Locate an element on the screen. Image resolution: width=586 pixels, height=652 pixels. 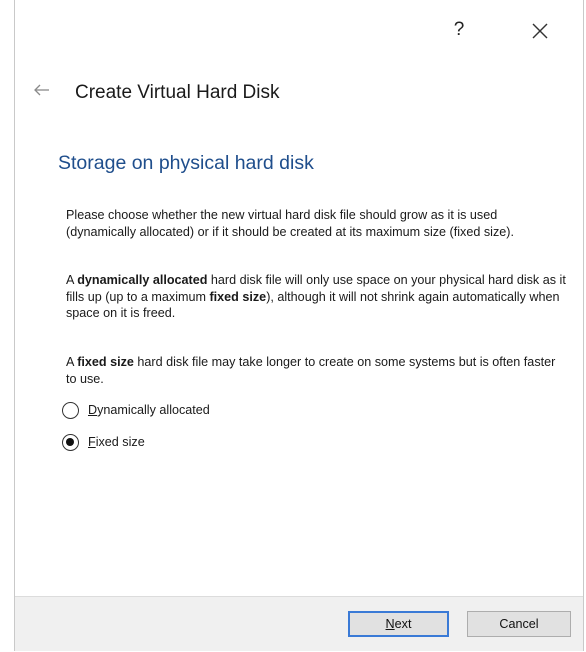
mnemonic-d: D is located at coordinates (93, 410).